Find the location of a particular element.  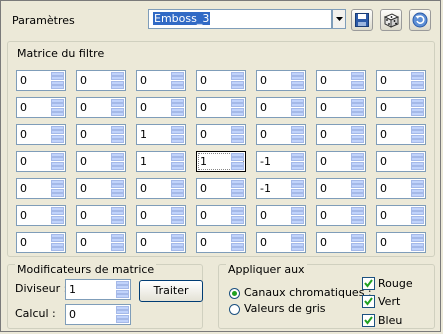

divisor-spin is located at coordinates (122, 289).